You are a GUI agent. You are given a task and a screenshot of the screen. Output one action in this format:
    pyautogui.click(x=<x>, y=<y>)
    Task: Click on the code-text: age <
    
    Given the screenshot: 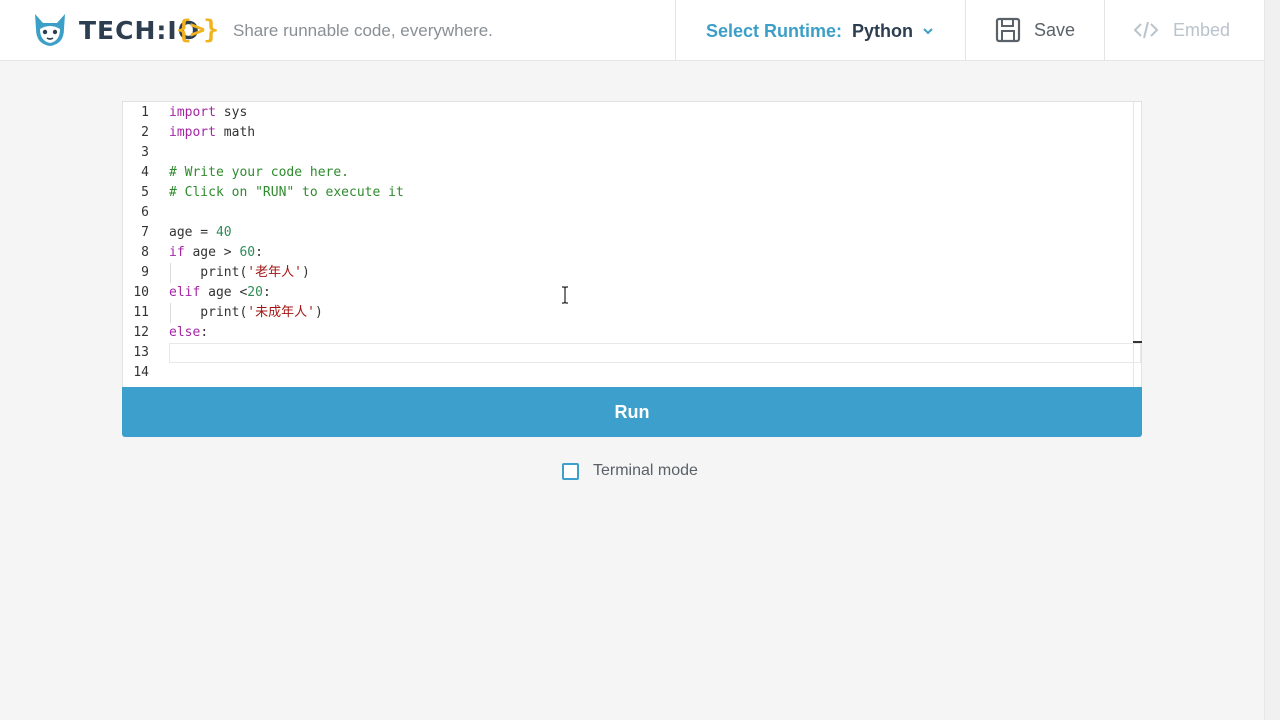 What is the action you would take?
    pyautogui.click(x=224, y=292)
    